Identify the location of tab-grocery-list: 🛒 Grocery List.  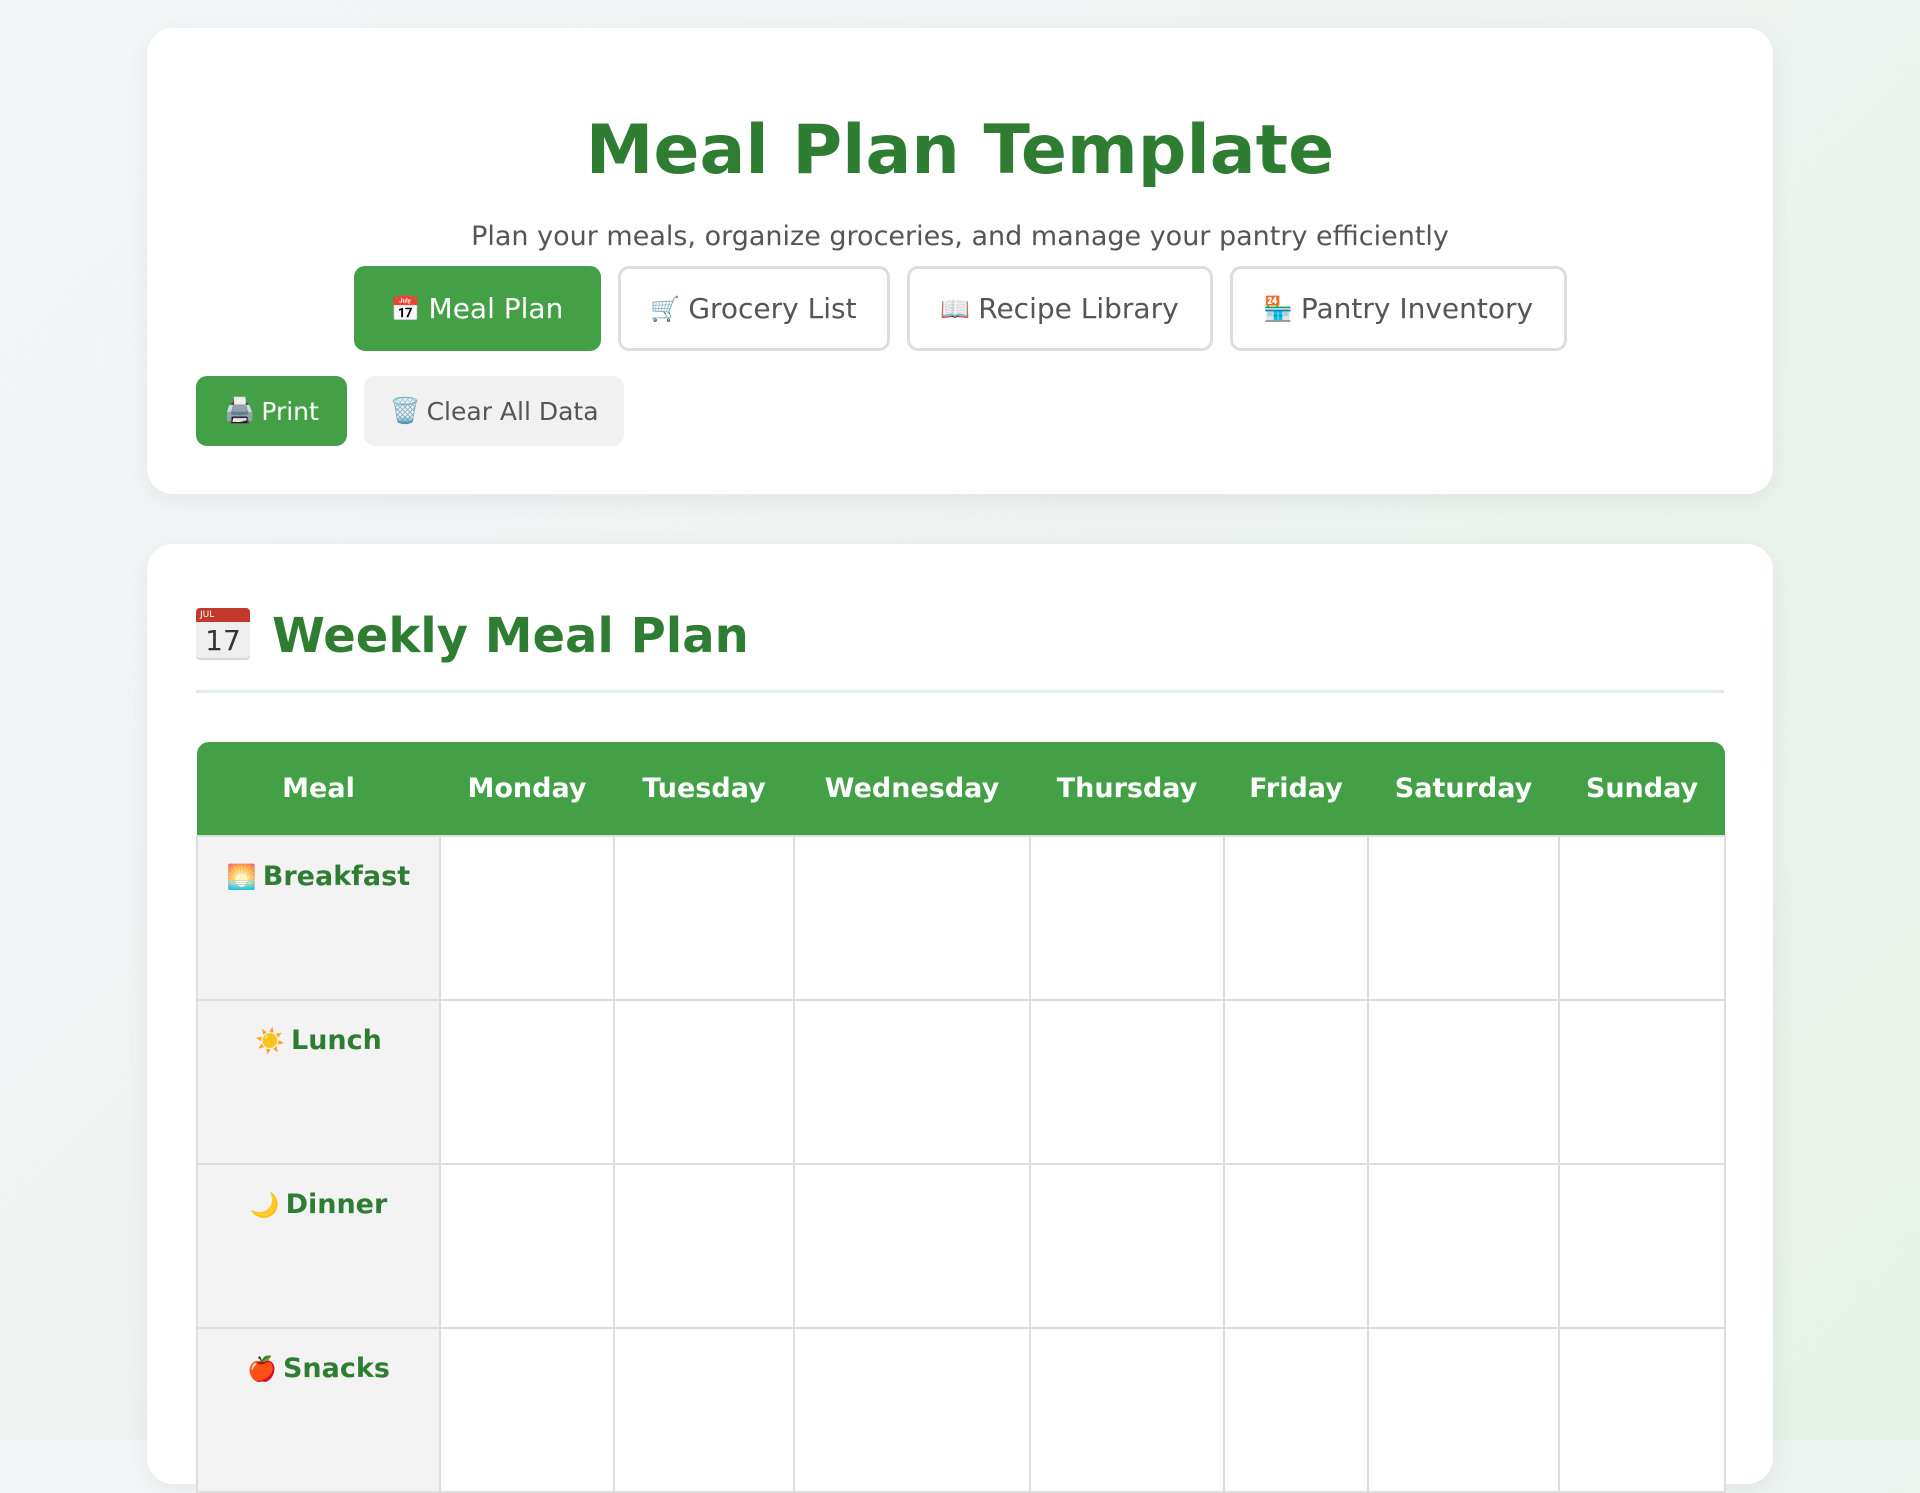
(753, 308).